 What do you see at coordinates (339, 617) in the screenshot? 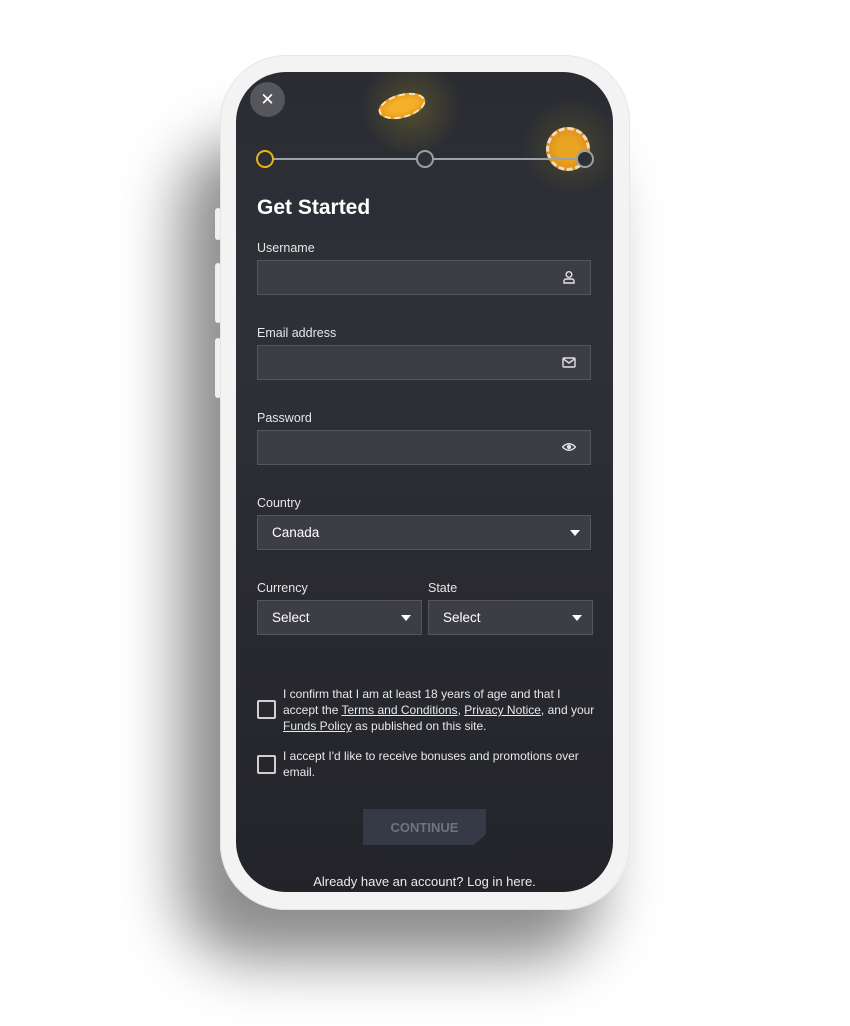
I see `currency-select: Select` at bounding box center [339, 617].